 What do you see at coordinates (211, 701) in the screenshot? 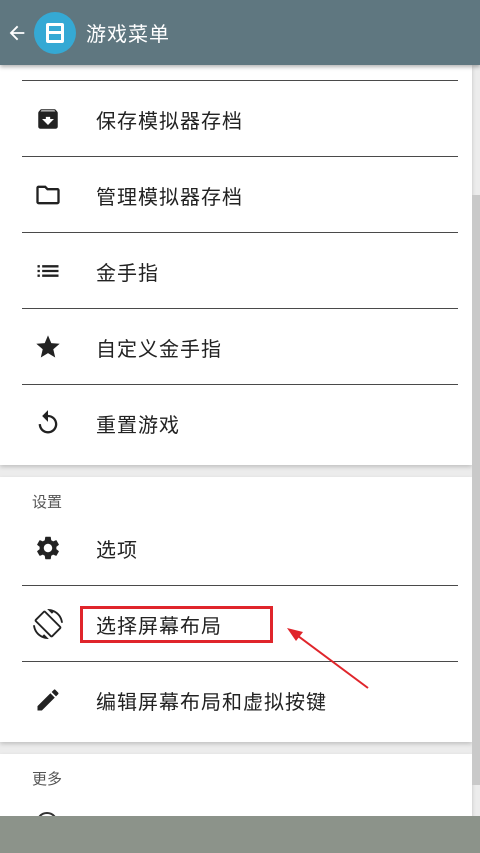
I see `menu-item-label: 编辑屏幕布局和虚拟按键` at bounding box center [211, 701].